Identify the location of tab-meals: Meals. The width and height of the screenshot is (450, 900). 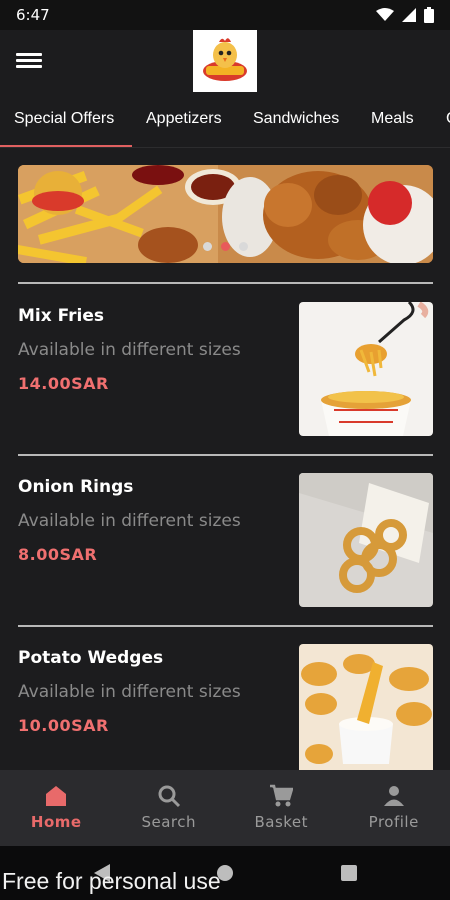
(392, 119).